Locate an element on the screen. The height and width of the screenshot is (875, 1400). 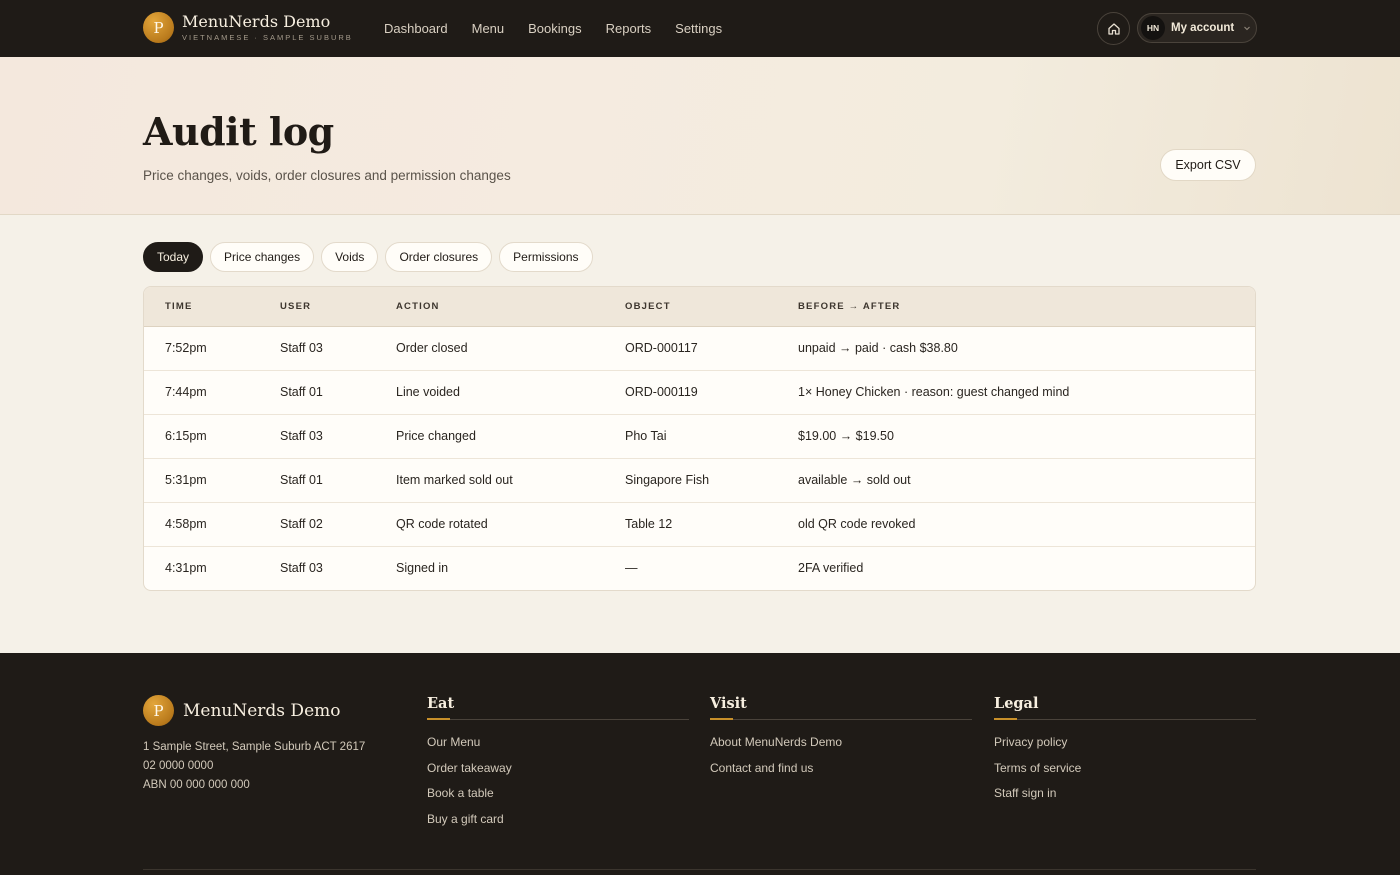
cell-action: Price changed is located at coordinates (436, 436).